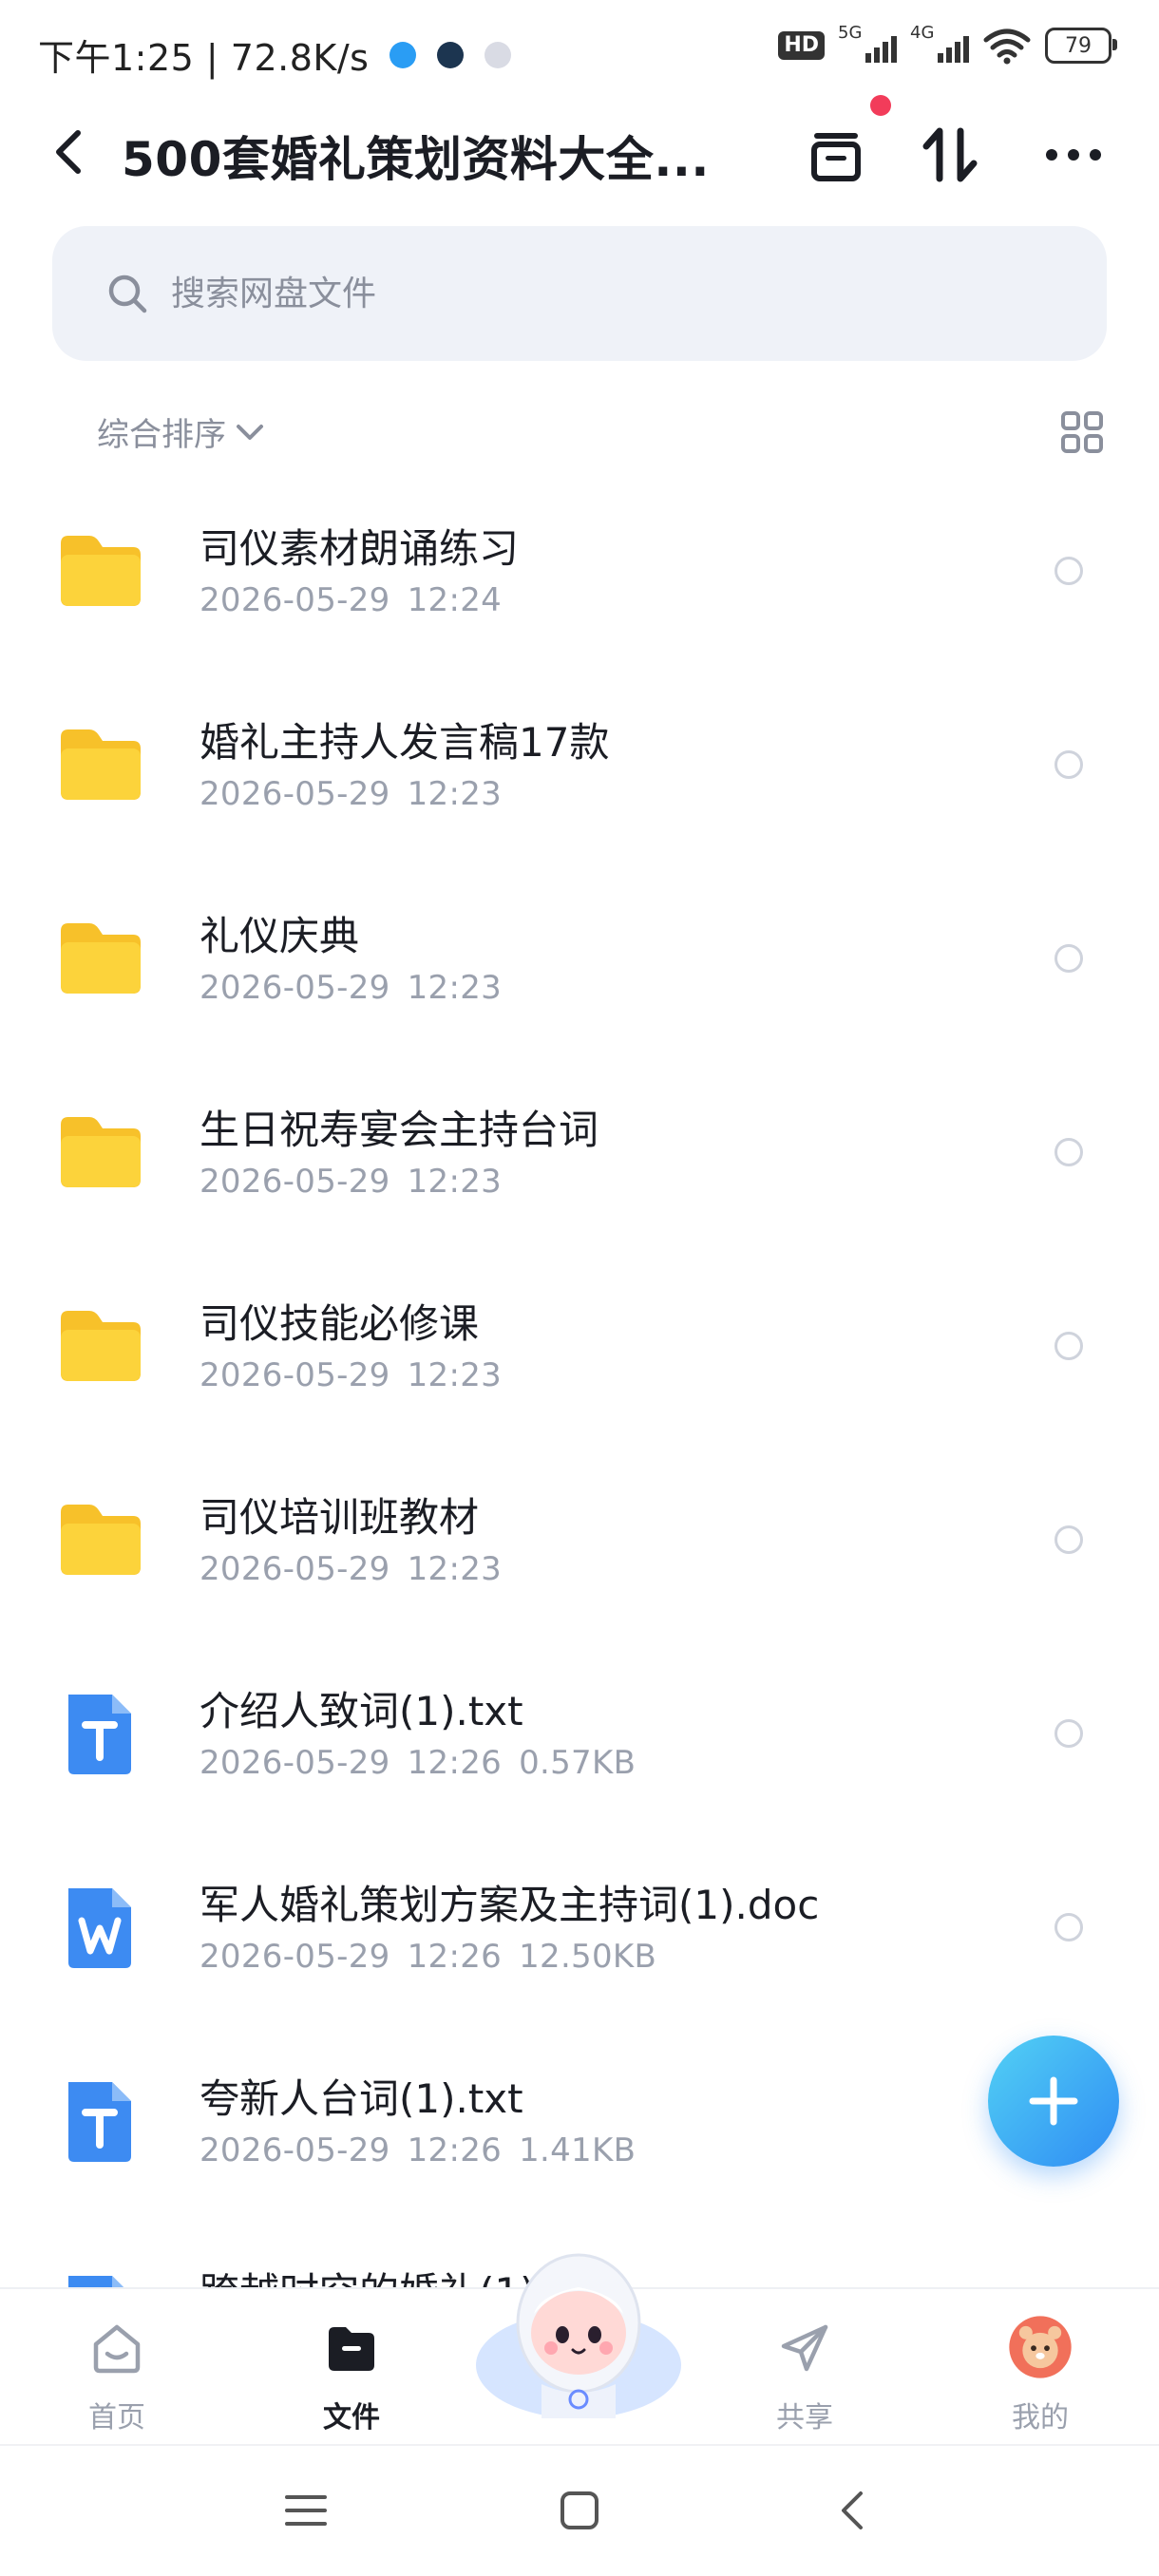 The height and width of the screenshot is (2576, 1159). What do you see at coordinates (950, 155) in the screenshot?
I see `transfer-icon` at bounding box center [950, 155].